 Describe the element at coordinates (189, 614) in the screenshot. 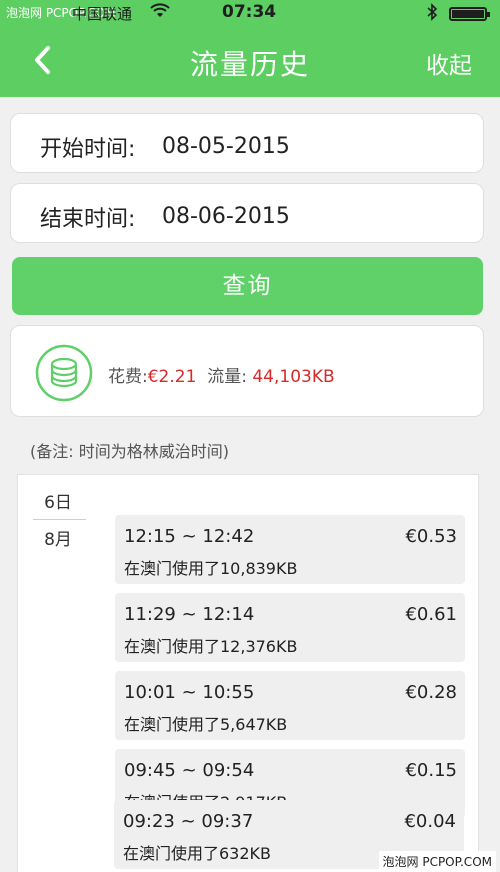

I see `entry-time-range: 11:29 ~ 12:14` at that location.